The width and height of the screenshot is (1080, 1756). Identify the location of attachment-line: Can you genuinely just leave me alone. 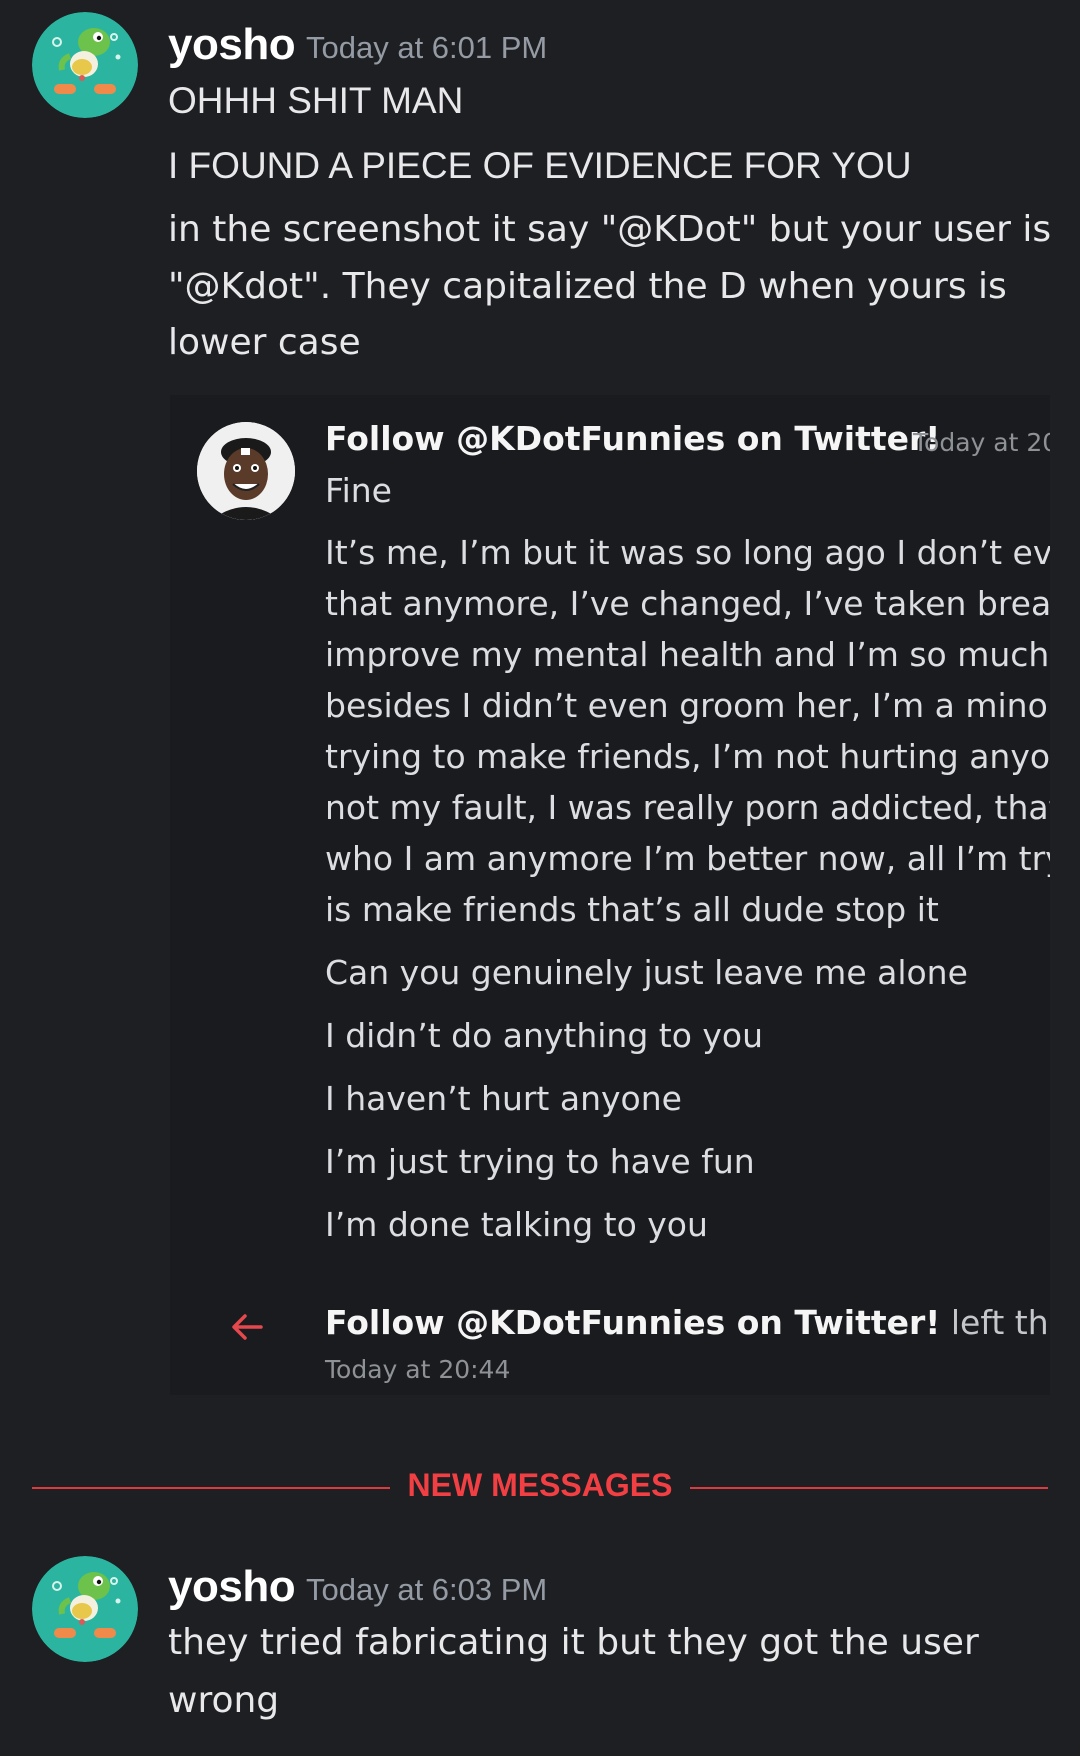
(646, 972).